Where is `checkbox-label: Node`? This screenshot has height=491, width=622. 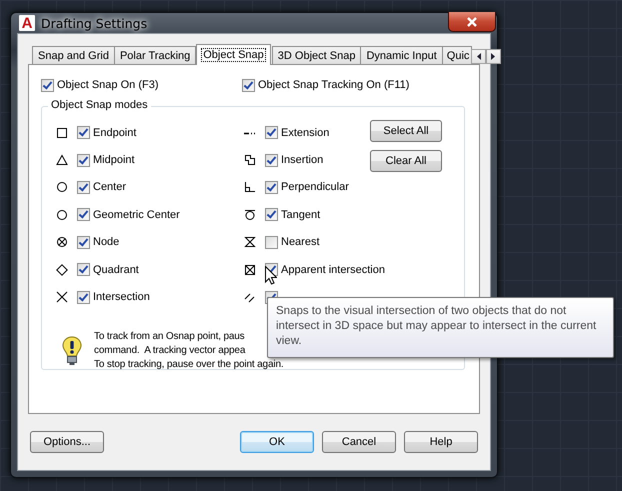 checkbox-label: Node is located at coordinates (106, 242).